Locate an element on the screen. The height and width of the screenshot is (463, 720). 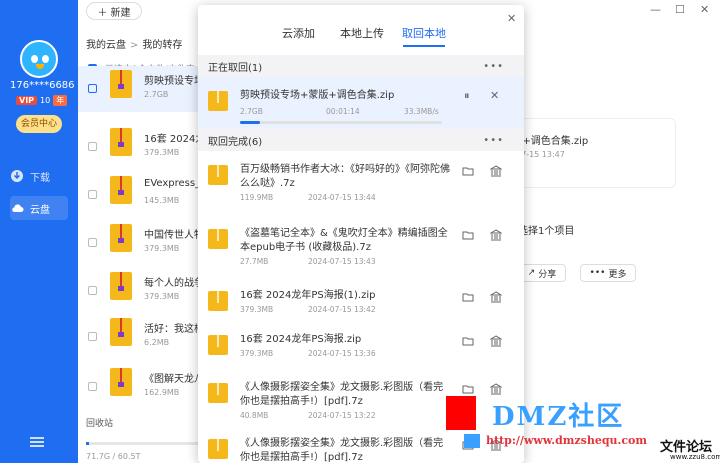
completed-time: 2024-07-15 13:42 is located at coordinates (342, 309).